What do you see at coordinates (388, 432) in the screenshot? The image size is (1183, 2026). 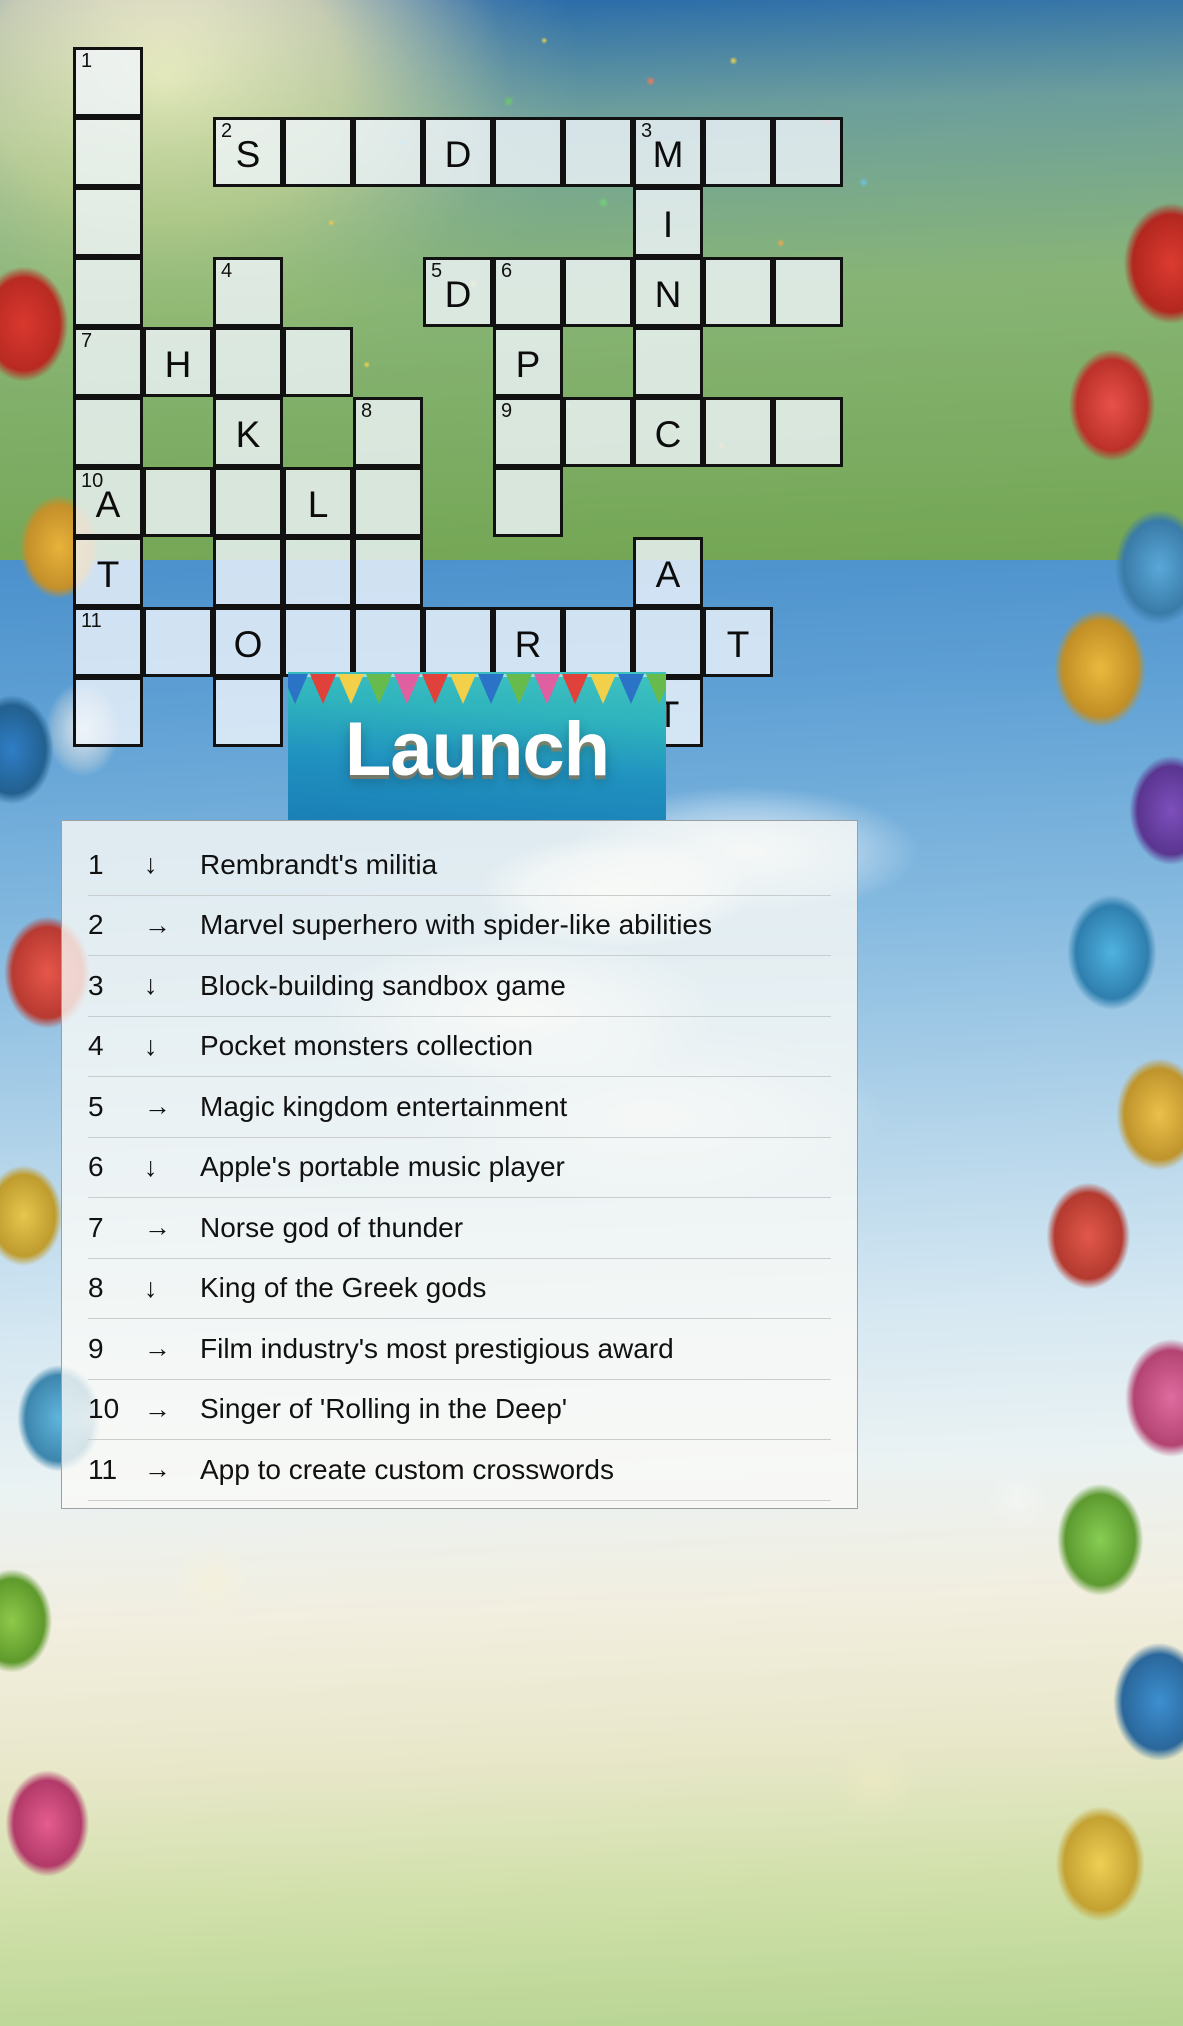 I see `grid-cell: 8` at bounding box center [388, 432].